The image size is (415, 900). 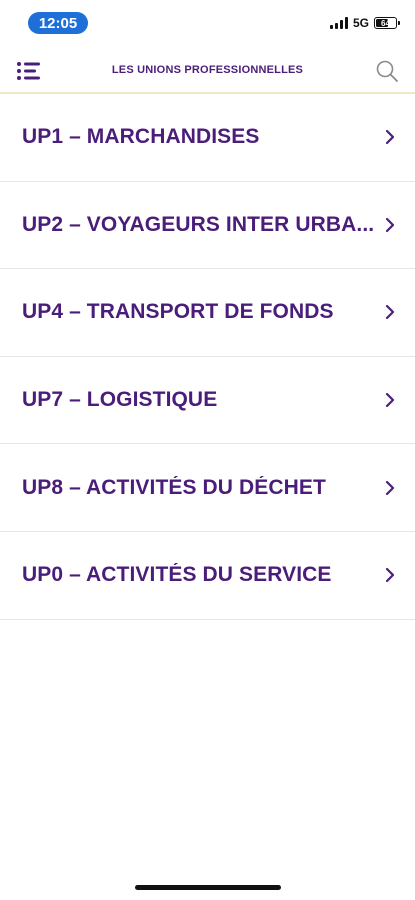 What do you see at coordinates (58, 23) in the screenshot?
I see `status-time: 12:05` at bounding box center [58, 23].